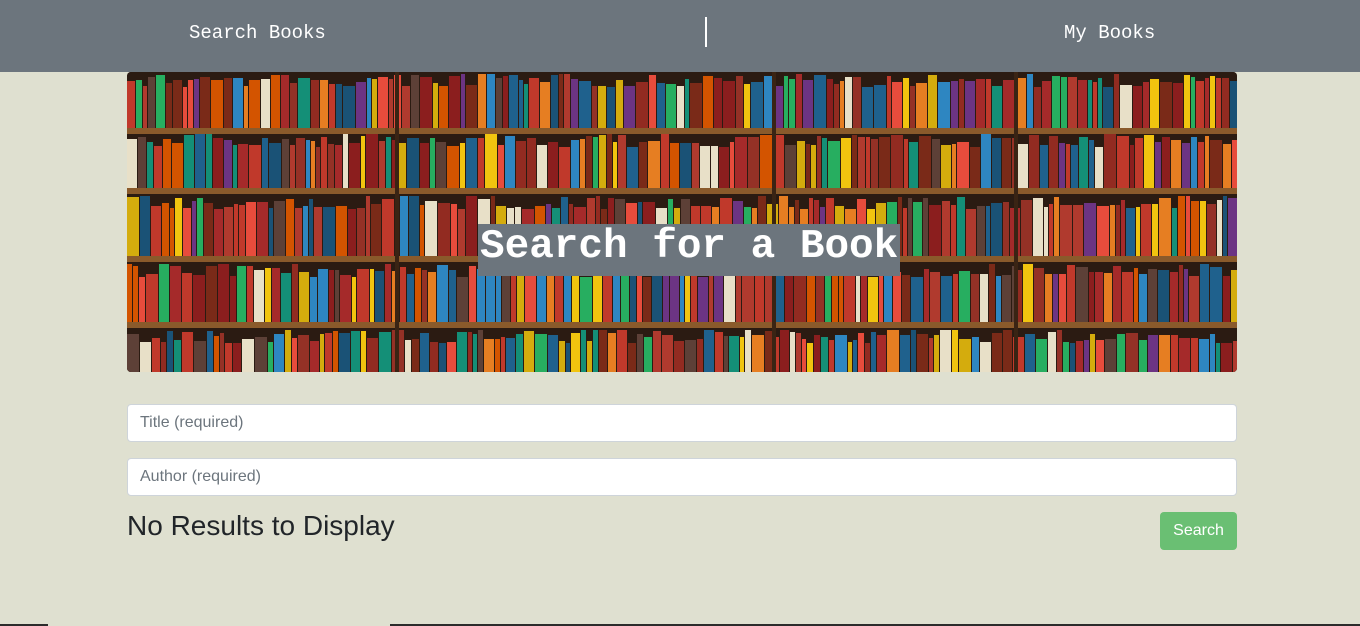  I want to click on author-input, so click(682, 477).